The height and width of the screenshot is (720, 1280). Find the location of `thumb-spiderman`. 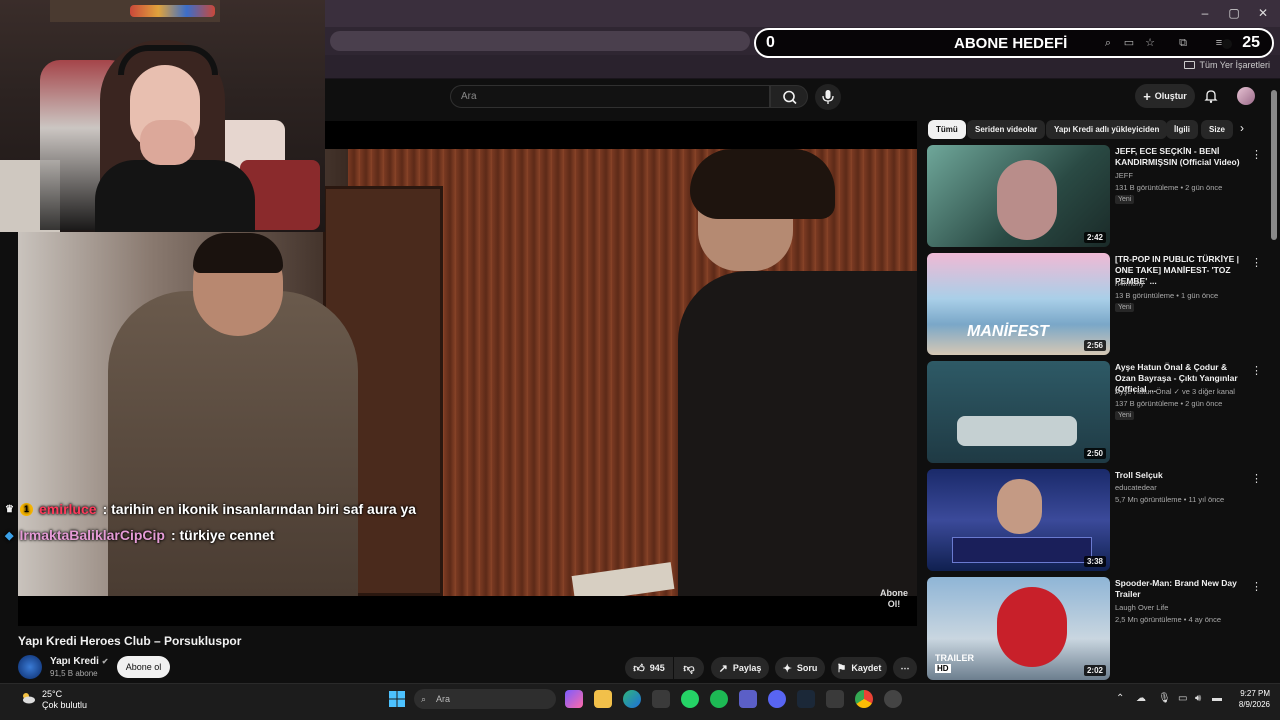

thumb-spiderman is located at coordinates (1032, 627).